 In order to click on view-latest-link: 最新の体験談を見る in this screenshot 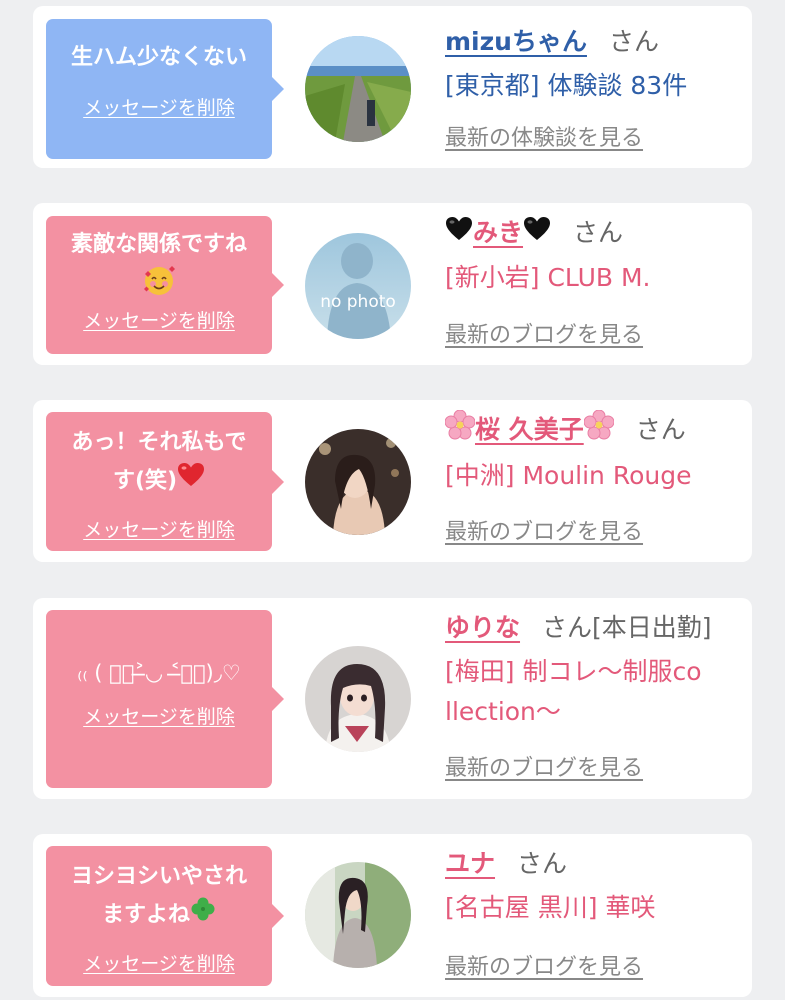, I will do `click(544, 136)`.